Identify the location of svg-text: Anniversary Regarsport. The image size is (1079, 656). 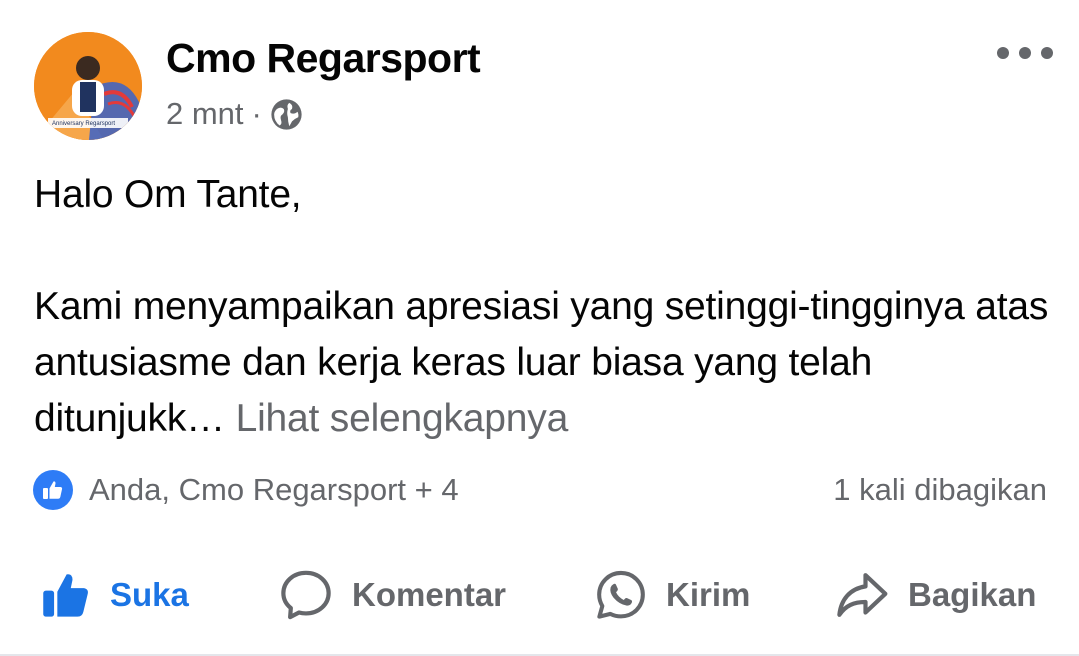
(83, 124).